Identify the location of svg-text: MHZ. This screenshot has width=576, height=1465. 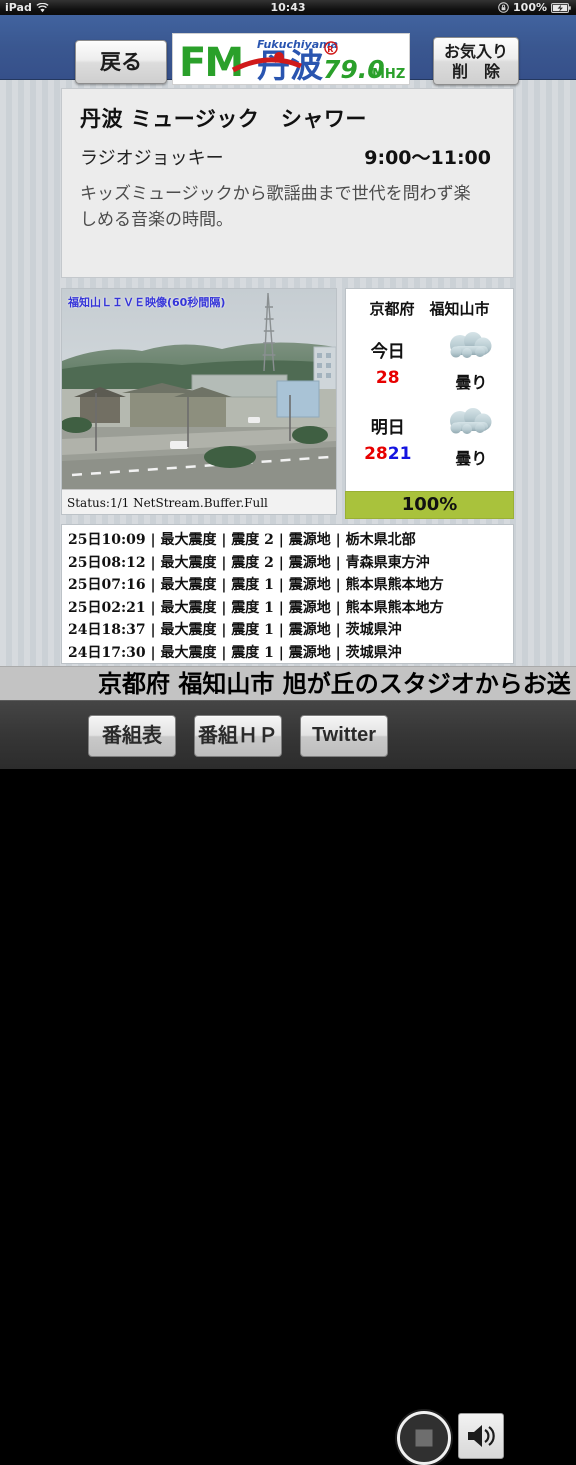
(388, 74).